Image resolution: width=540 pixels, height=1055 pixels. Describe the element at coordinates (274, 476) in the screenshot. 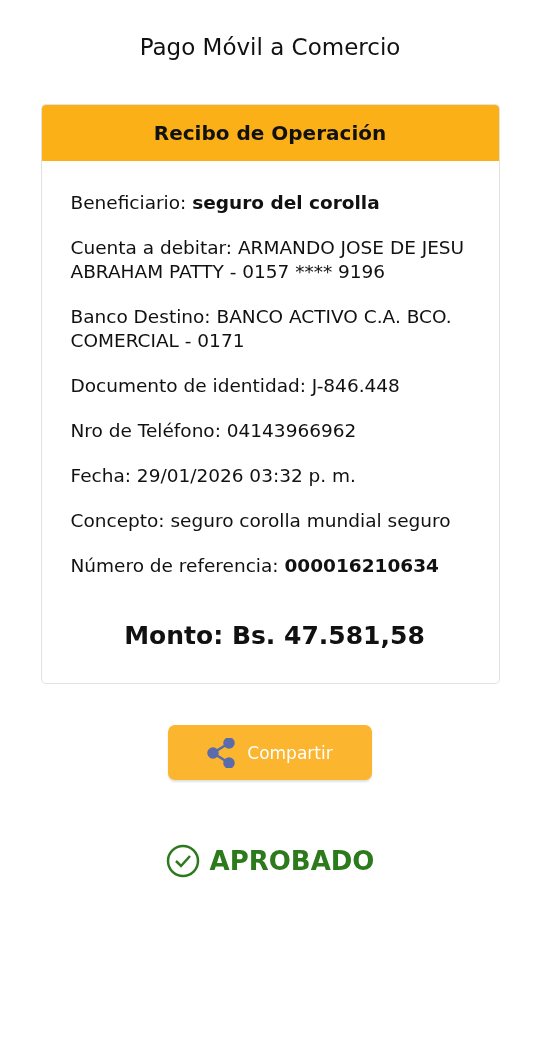

I see `receipt-field: Fecha: 29/01/2026 03:32 p. m.` at that location.